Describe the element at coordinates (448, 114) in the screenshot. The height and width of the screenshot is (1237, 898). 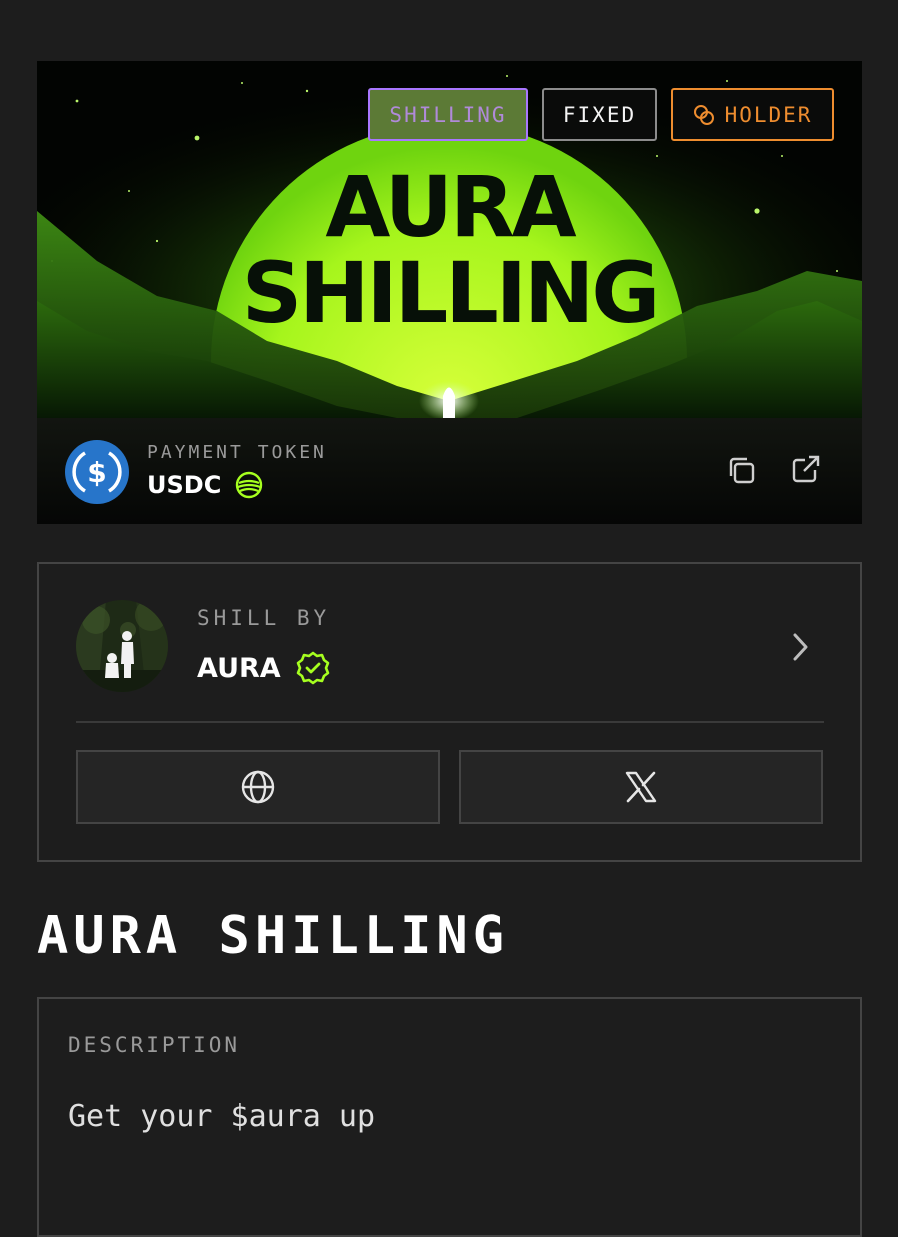
I see `tag-shilling: SHILLING` at that location.